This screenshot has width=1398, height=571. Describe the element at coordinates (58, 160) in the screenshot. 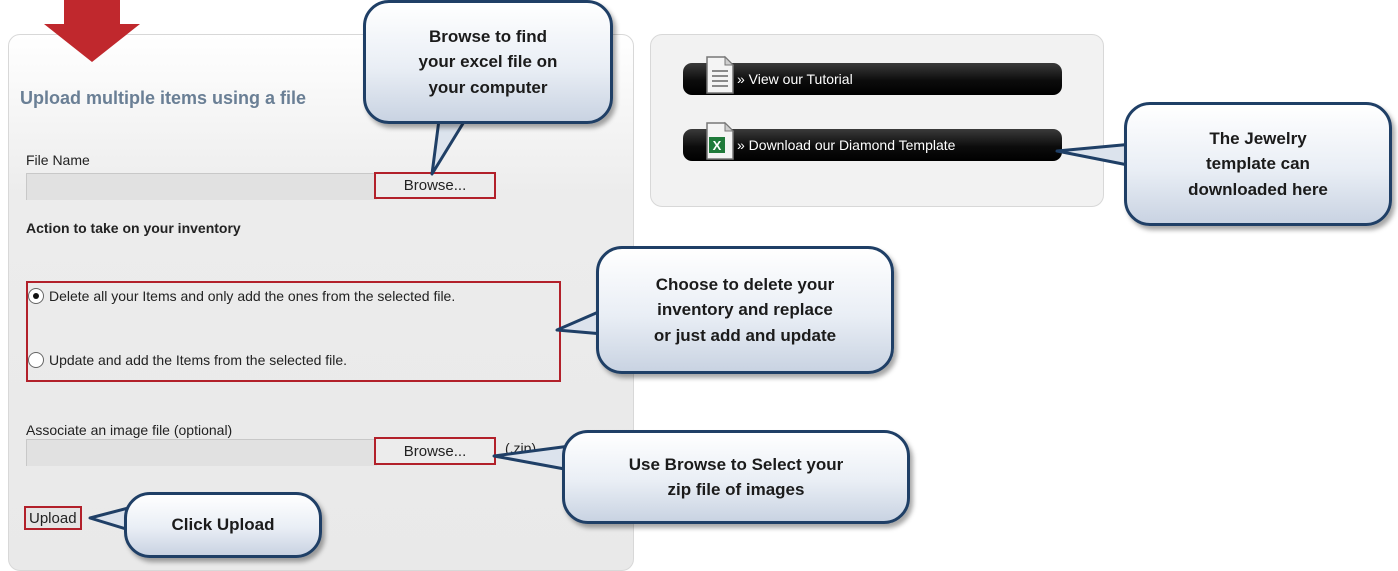

I see `file-name-label: File Name` at that location.